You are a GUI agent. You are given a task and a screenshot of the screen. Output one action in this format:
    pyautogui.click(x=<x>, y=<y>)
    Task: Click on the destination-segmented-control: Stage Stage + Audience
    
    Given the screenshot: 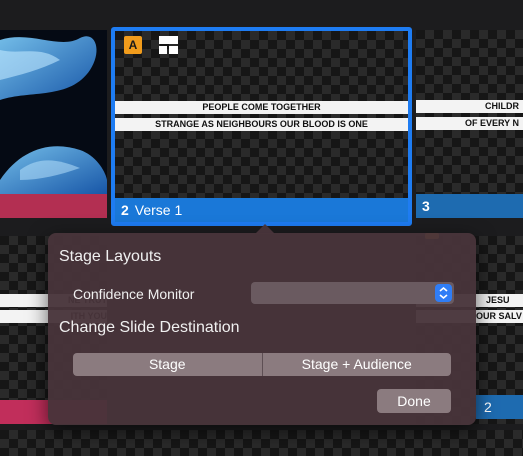 What is the action you would take?
    pyautogui.click(x=262, y=364)
    